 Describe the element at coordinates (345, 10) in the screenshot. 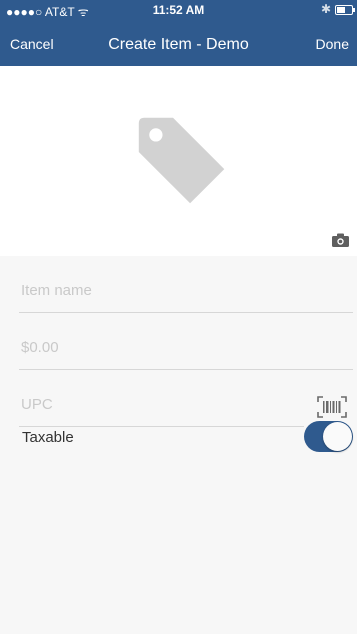

I see `battery-icon` at that location.